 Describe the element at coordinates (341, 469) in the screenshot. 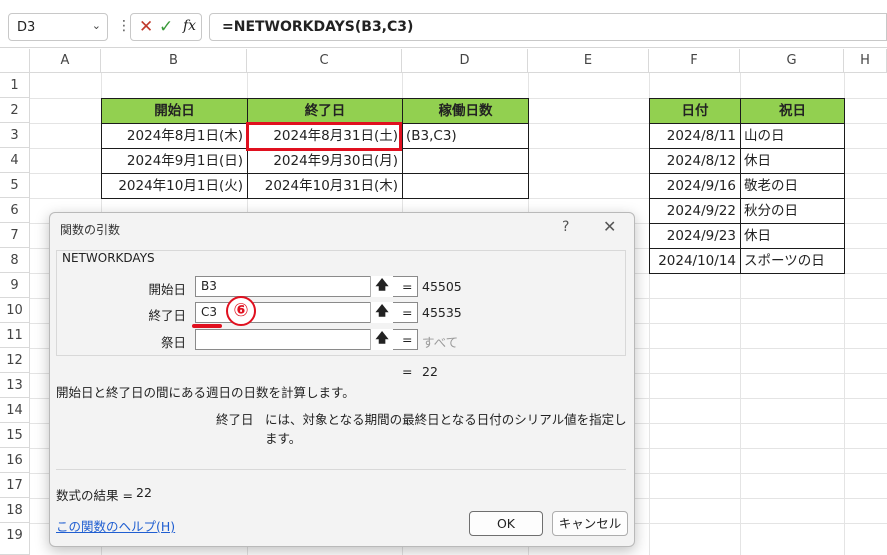

I see `divider` at that location.